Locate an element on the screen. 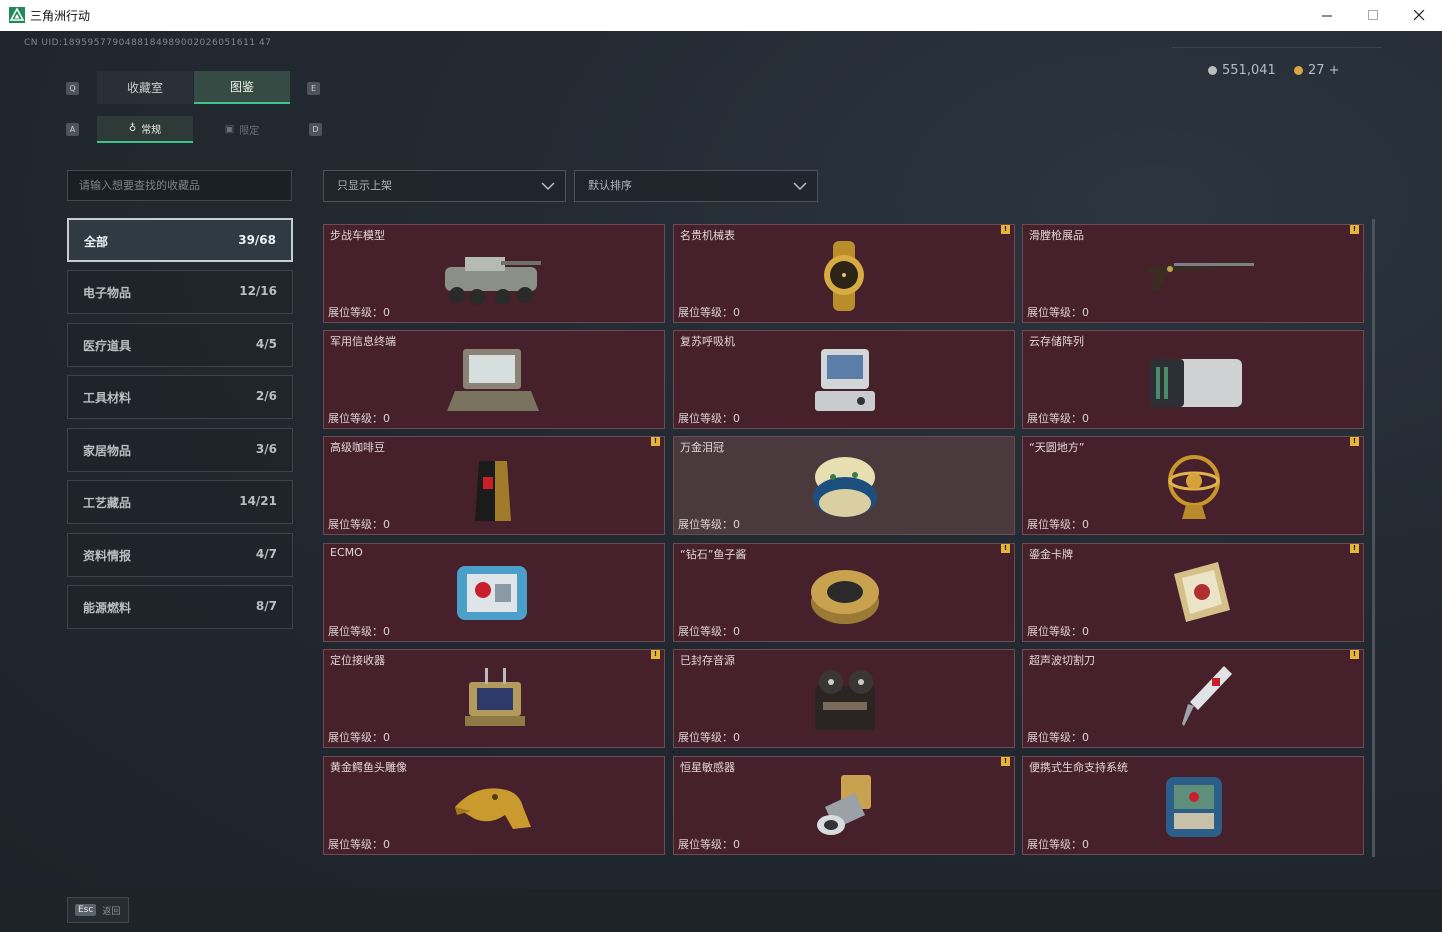 The width and height of the screenshot is (1442, 932). collectible-card: 定位接收器 展位等级：0! is located at coordinates (494, 698).